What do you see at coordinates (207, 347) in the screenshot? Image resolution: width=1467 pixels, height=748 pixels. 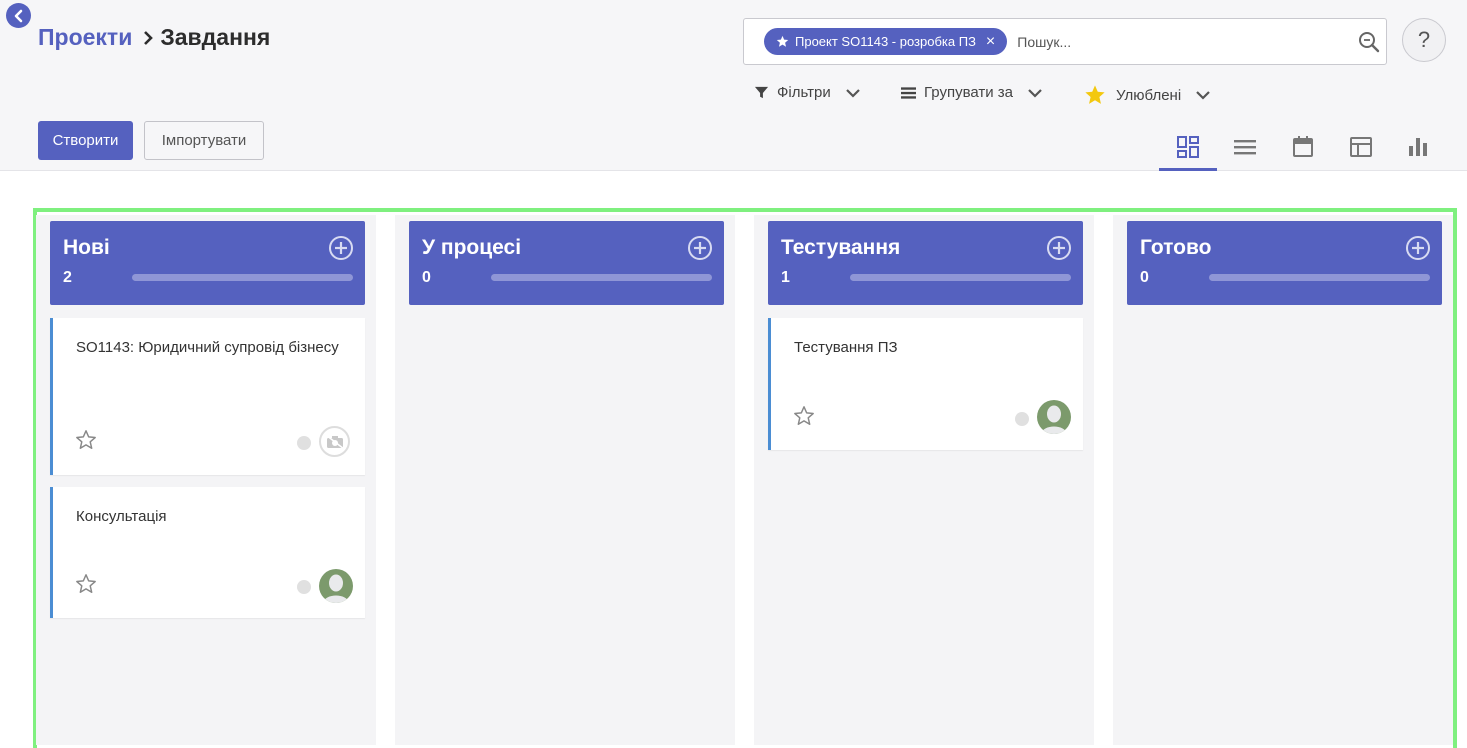 I see `card-title: SO1143: Юридичний супровід бізнесу` at bounding box center [207, 347].